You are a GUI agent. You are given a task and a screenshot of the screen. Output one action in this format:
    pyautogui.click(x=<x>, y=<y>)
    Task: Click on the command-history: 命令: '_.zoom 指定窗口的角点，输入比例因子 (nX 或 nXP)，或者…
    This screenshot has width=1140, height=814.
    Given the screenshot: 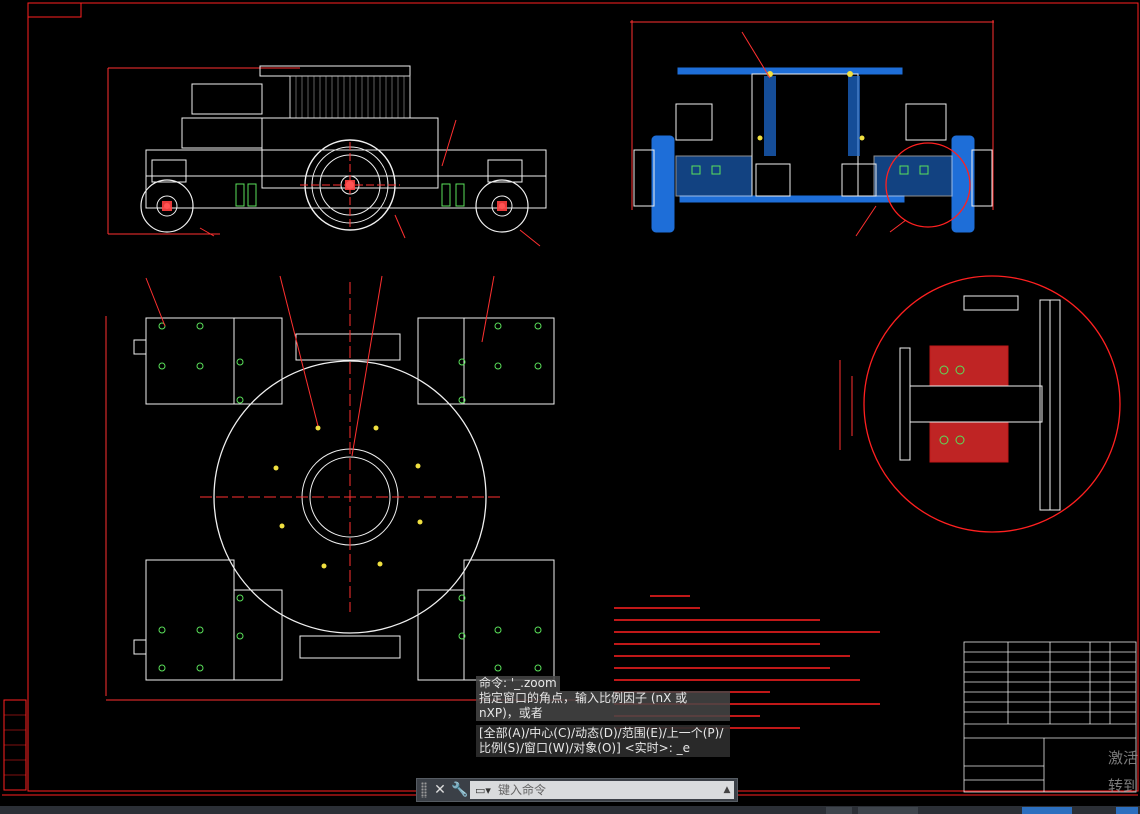 What is the action you would take?
    pyautogui.click(x=603, y=716)
    